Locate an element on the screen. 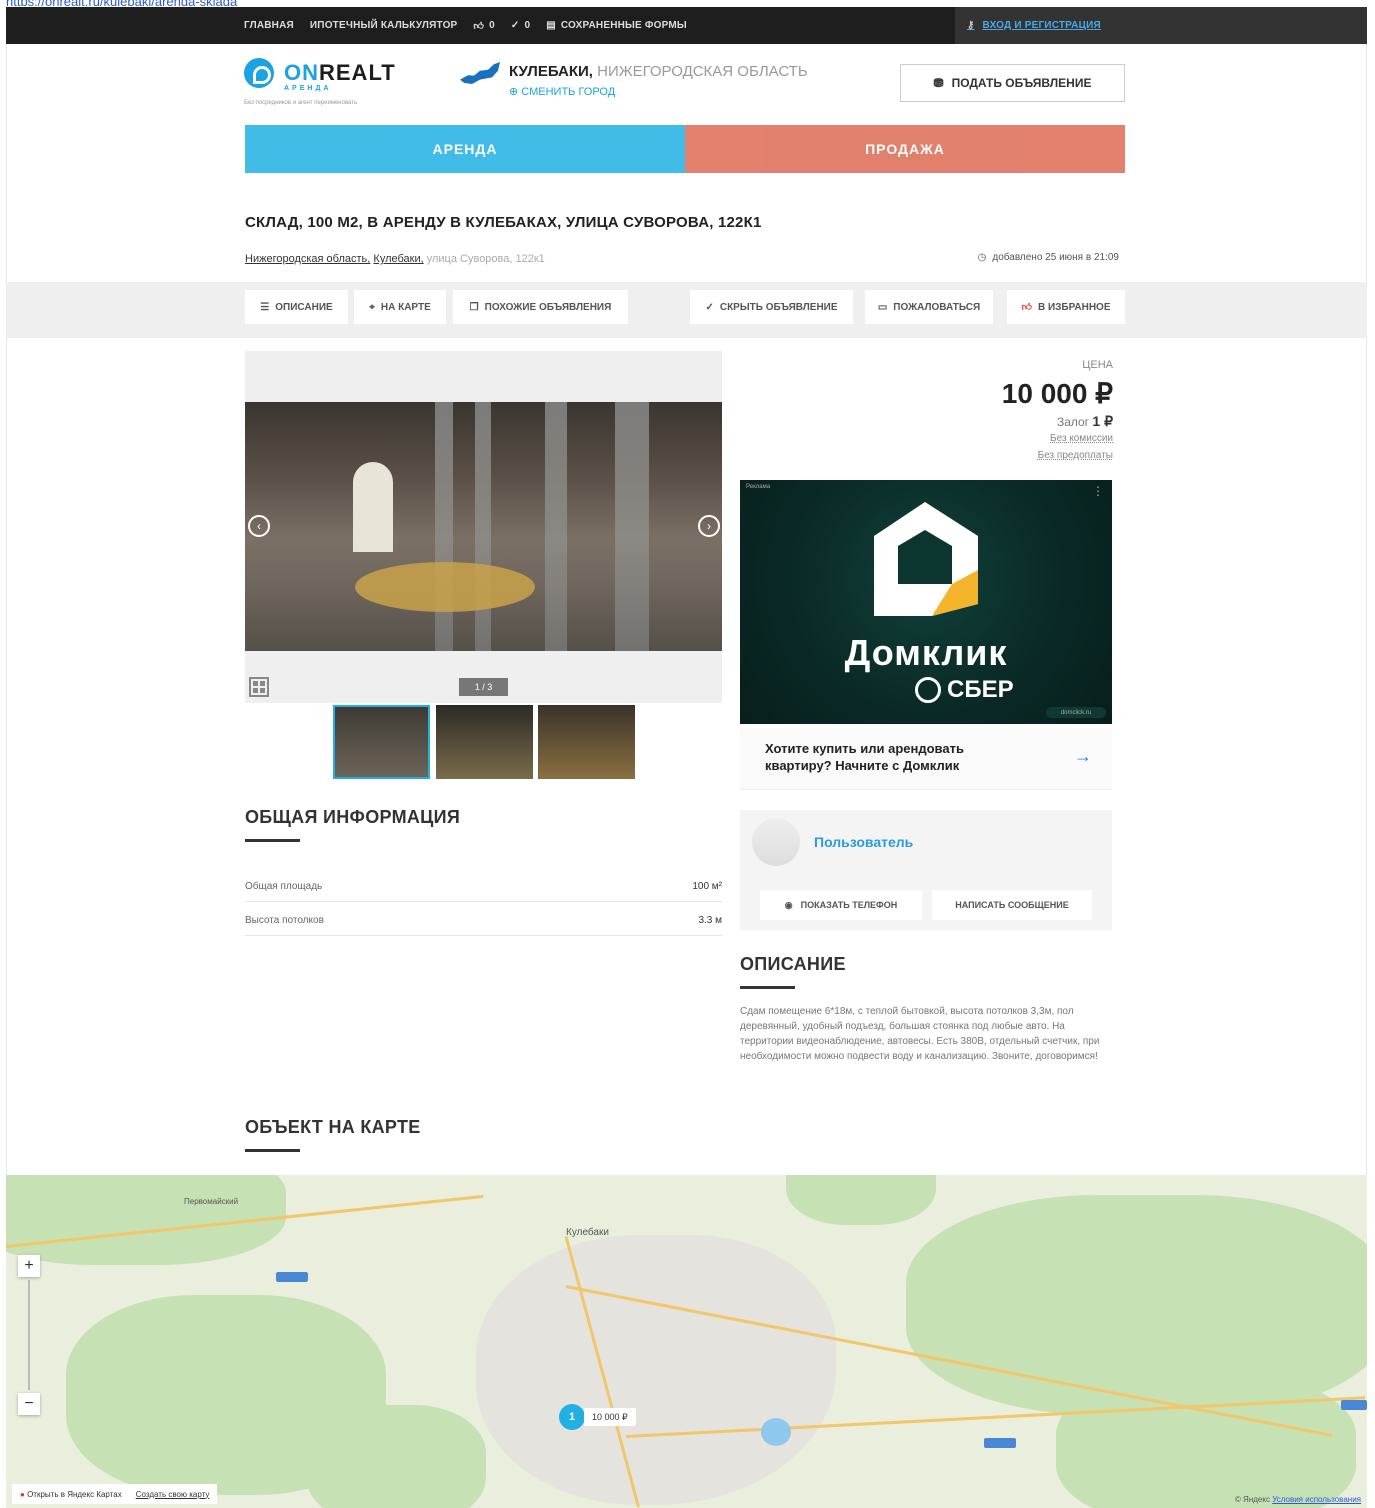 This screenshot has width=1375, height=1508. ad-corner-label: domclick.ru is located at coordinates (1076, 712).